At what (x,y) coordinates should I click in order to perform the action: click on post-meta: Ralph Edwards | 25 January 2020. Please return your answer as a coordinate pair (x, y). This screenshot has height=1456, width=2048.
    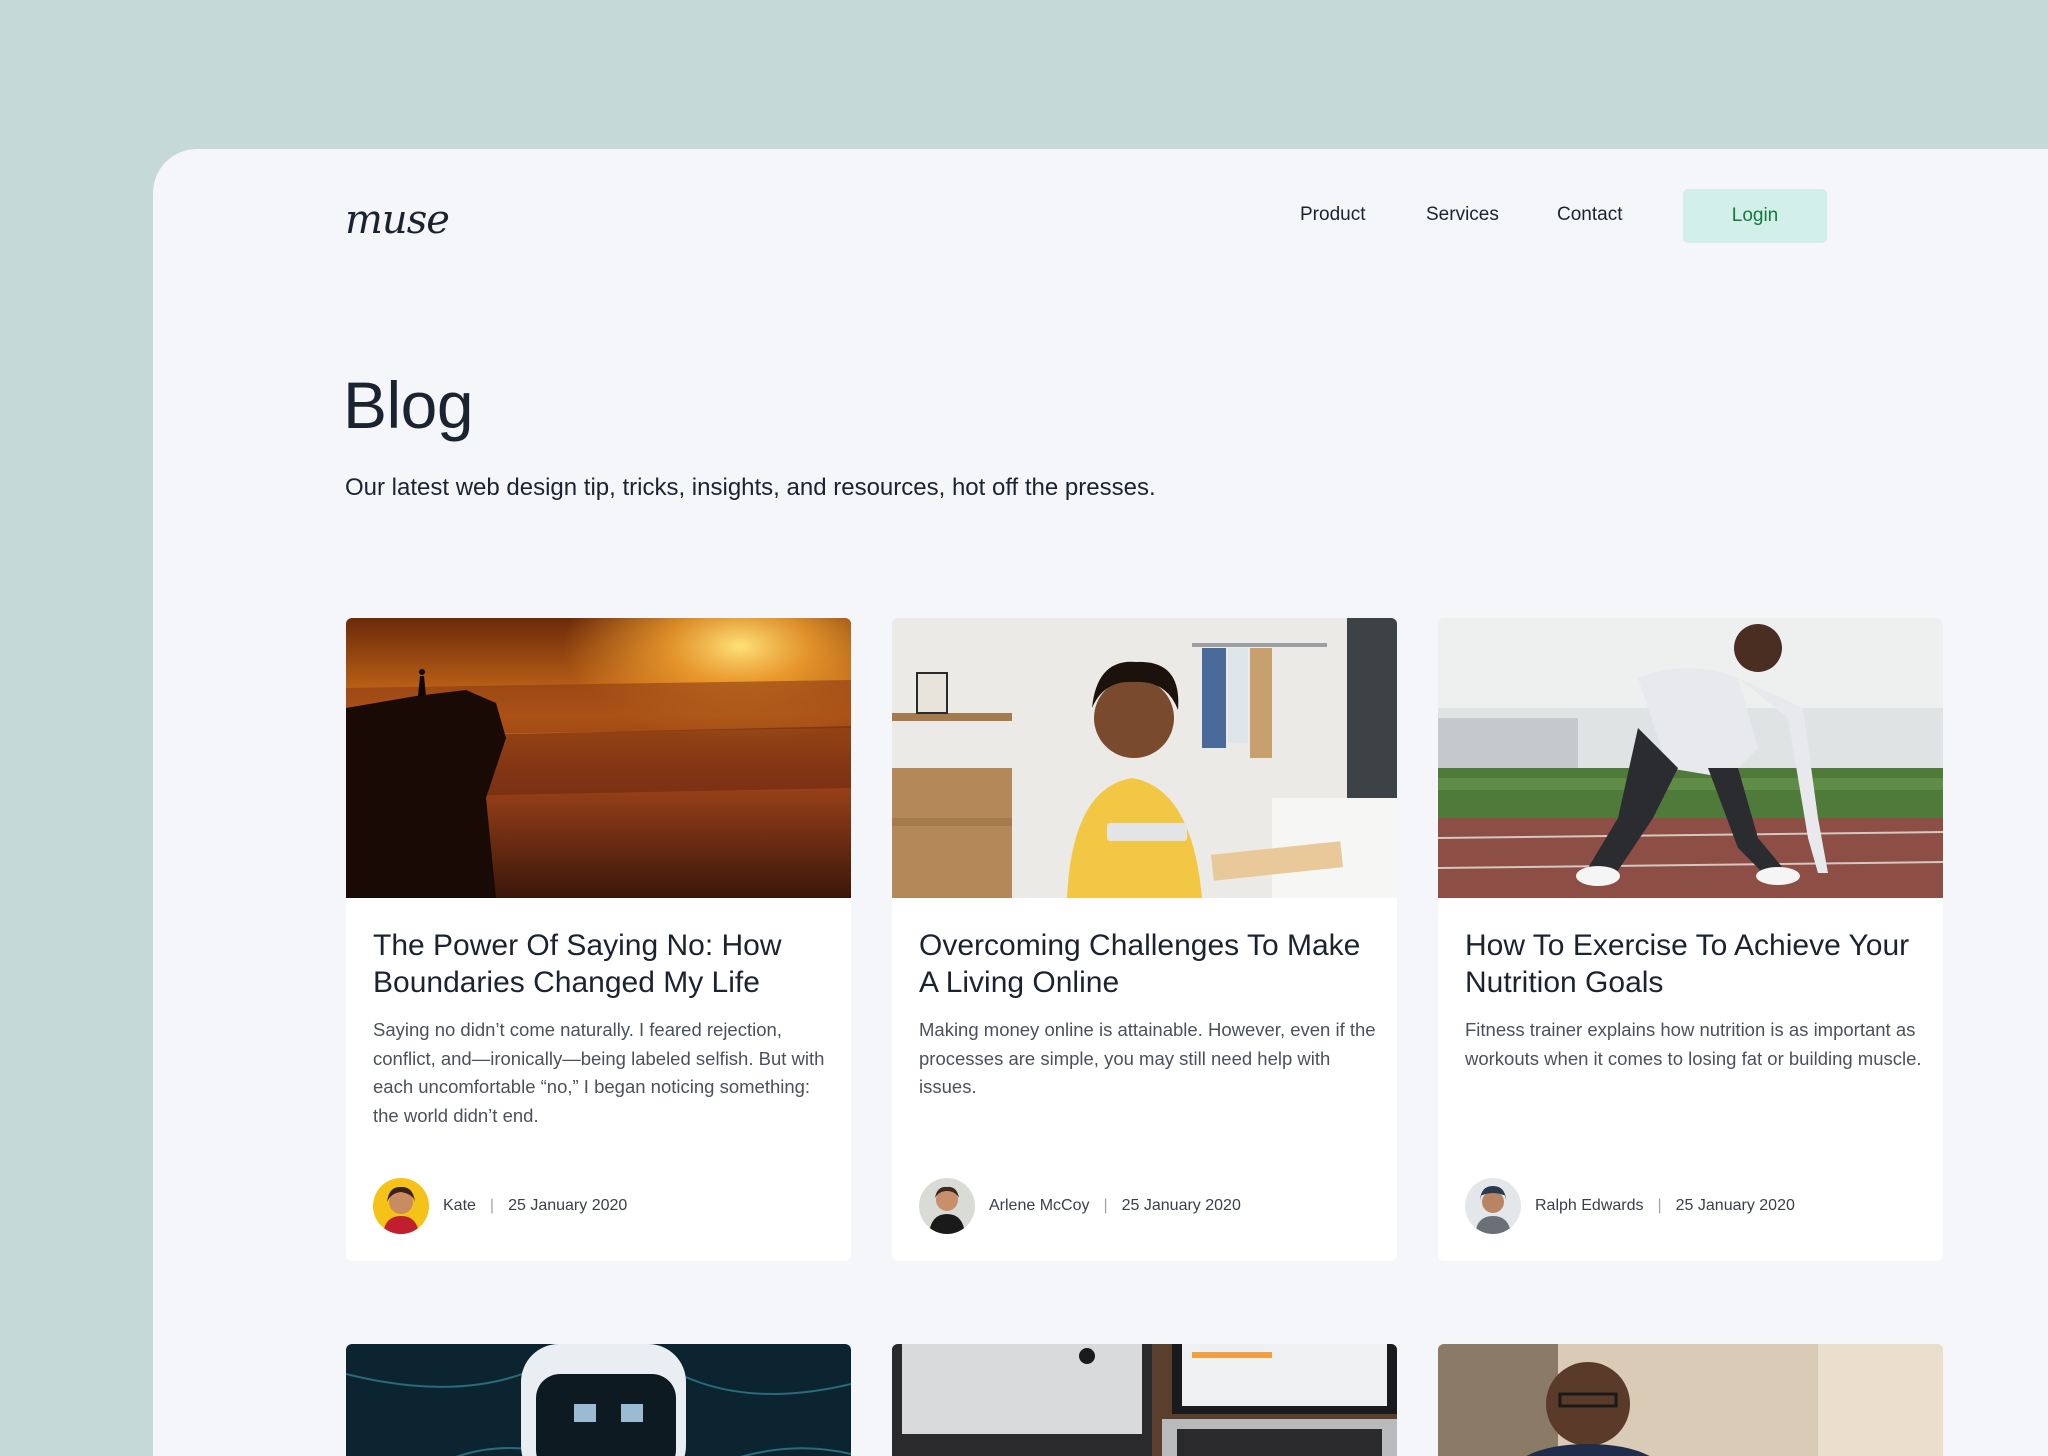
    Looking at the image, I should click on (1630, 1206).